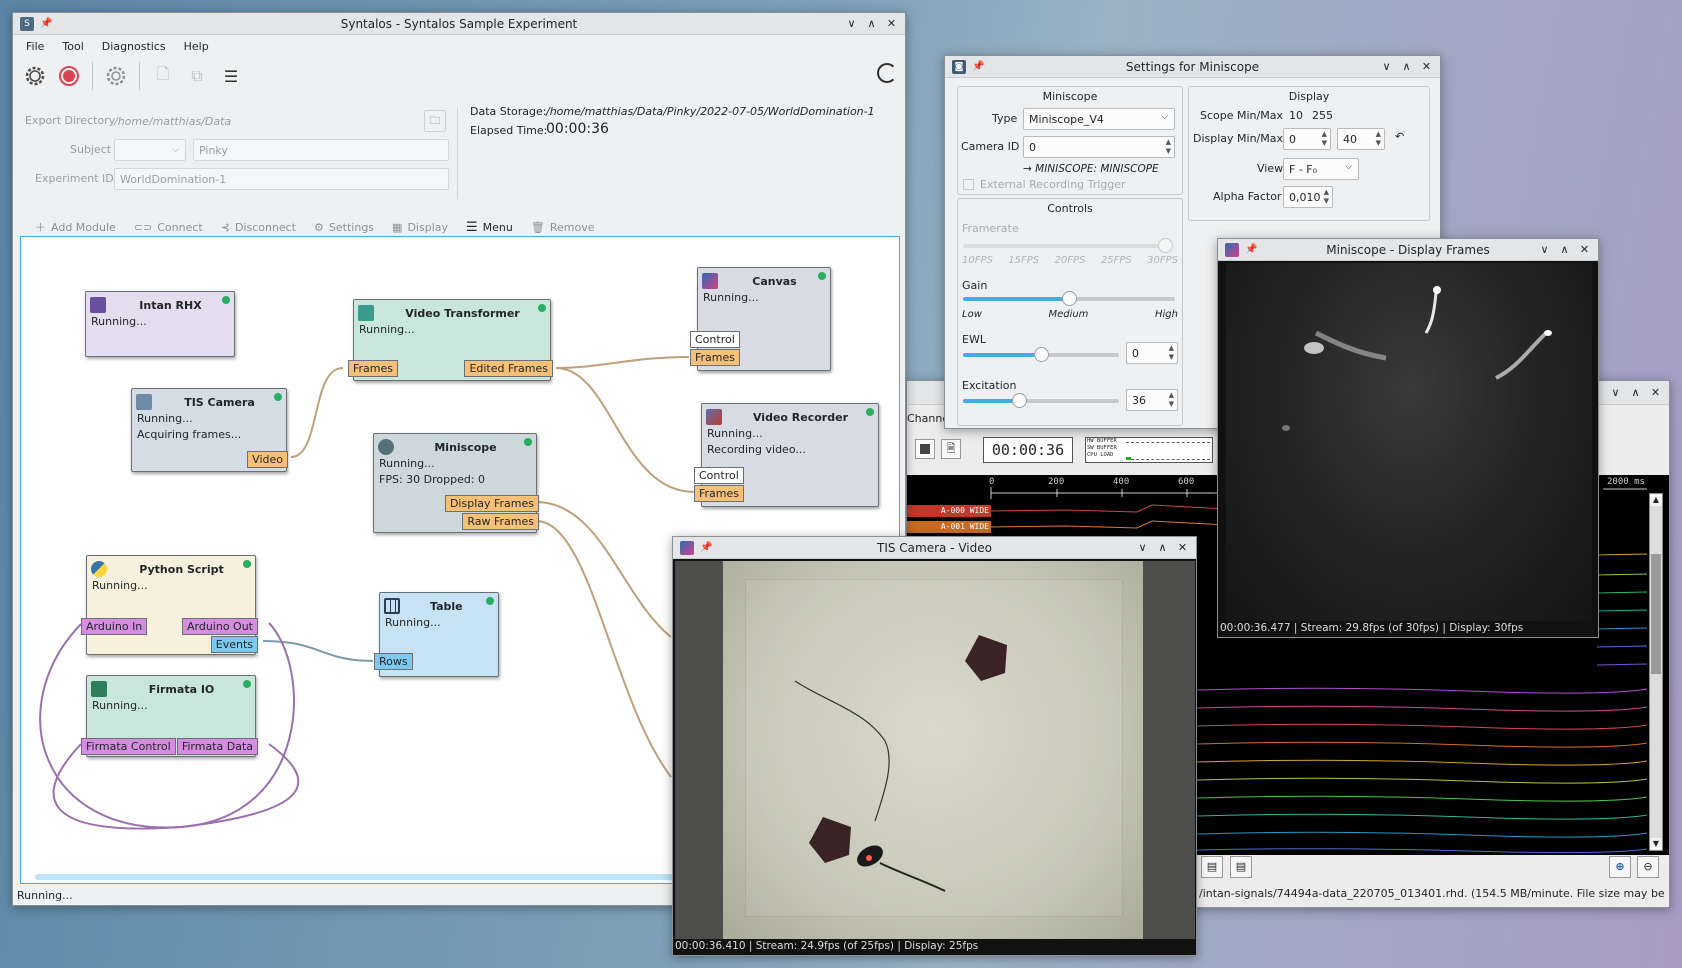  Describe the element at coordinates (1044, 184) in the screenshot. I see `external-trigger-checkbox: External Recording Trigger` at that location.